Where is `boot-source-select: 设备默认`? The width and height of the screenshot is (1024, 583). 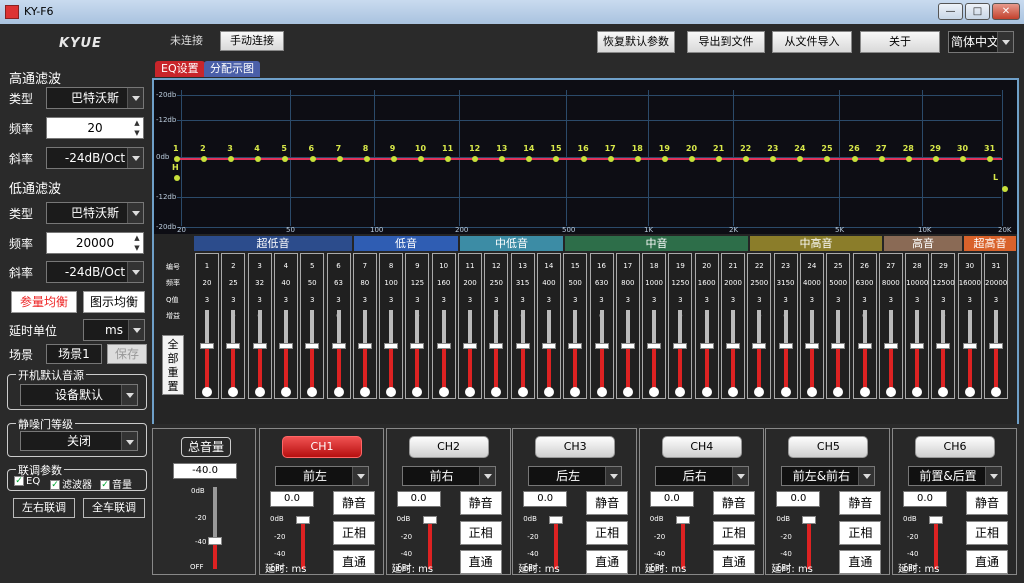
boot-source-select: 设备默认 is located at coordinates (79, 395).